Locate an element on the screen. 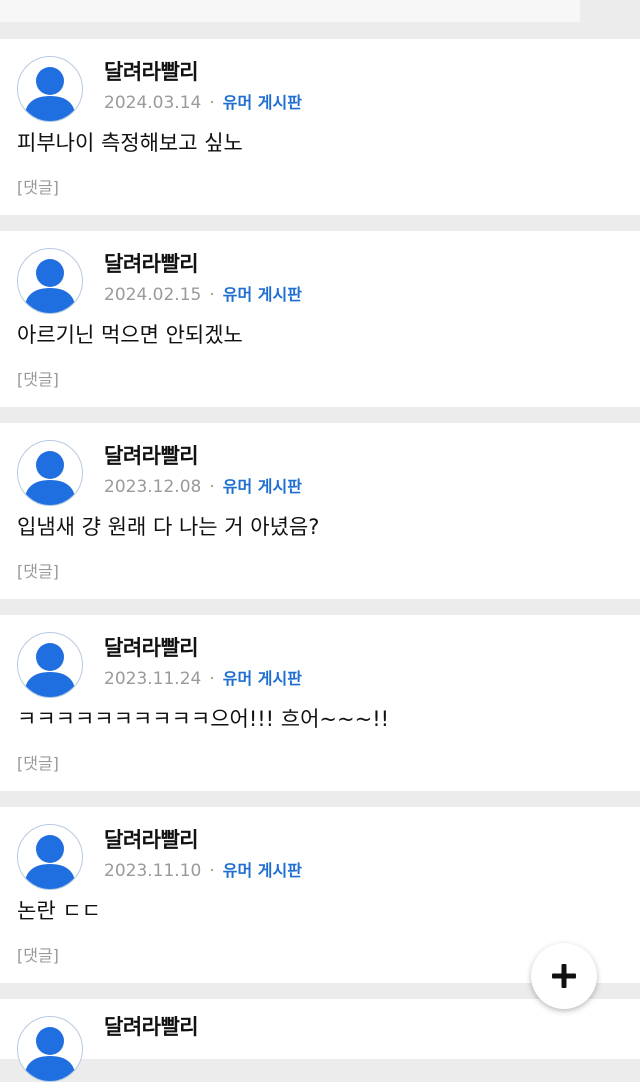  write-post-button is located at coordinates (564, 976).